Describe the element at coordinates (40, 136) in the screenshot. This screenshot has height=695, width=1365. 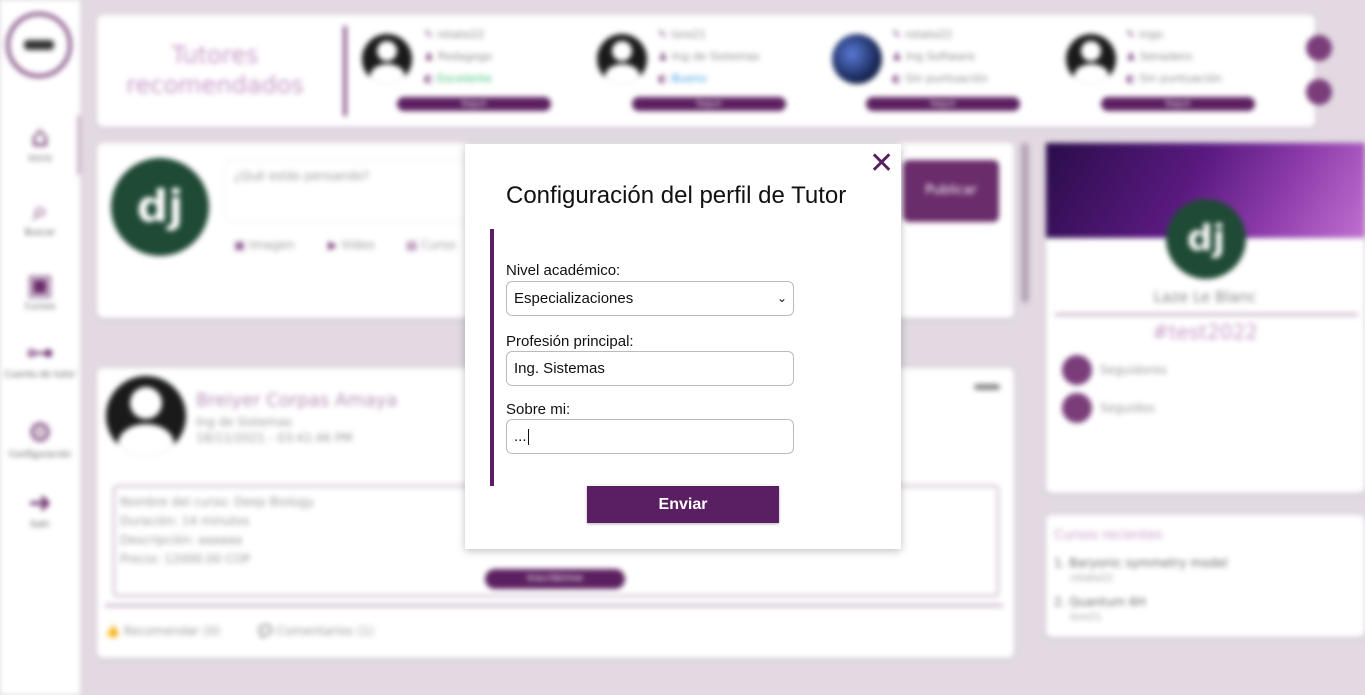
I see `home-icon: ⌂` at that location.